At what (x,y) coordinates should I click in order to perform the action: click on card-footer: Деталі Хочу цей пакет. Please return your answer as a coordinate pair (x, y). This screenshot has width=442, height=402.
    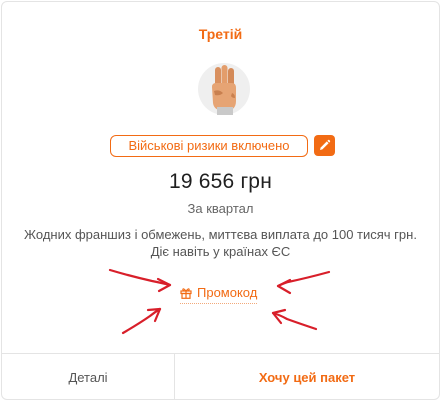
    Looking at the image, I should click on (220, 376).